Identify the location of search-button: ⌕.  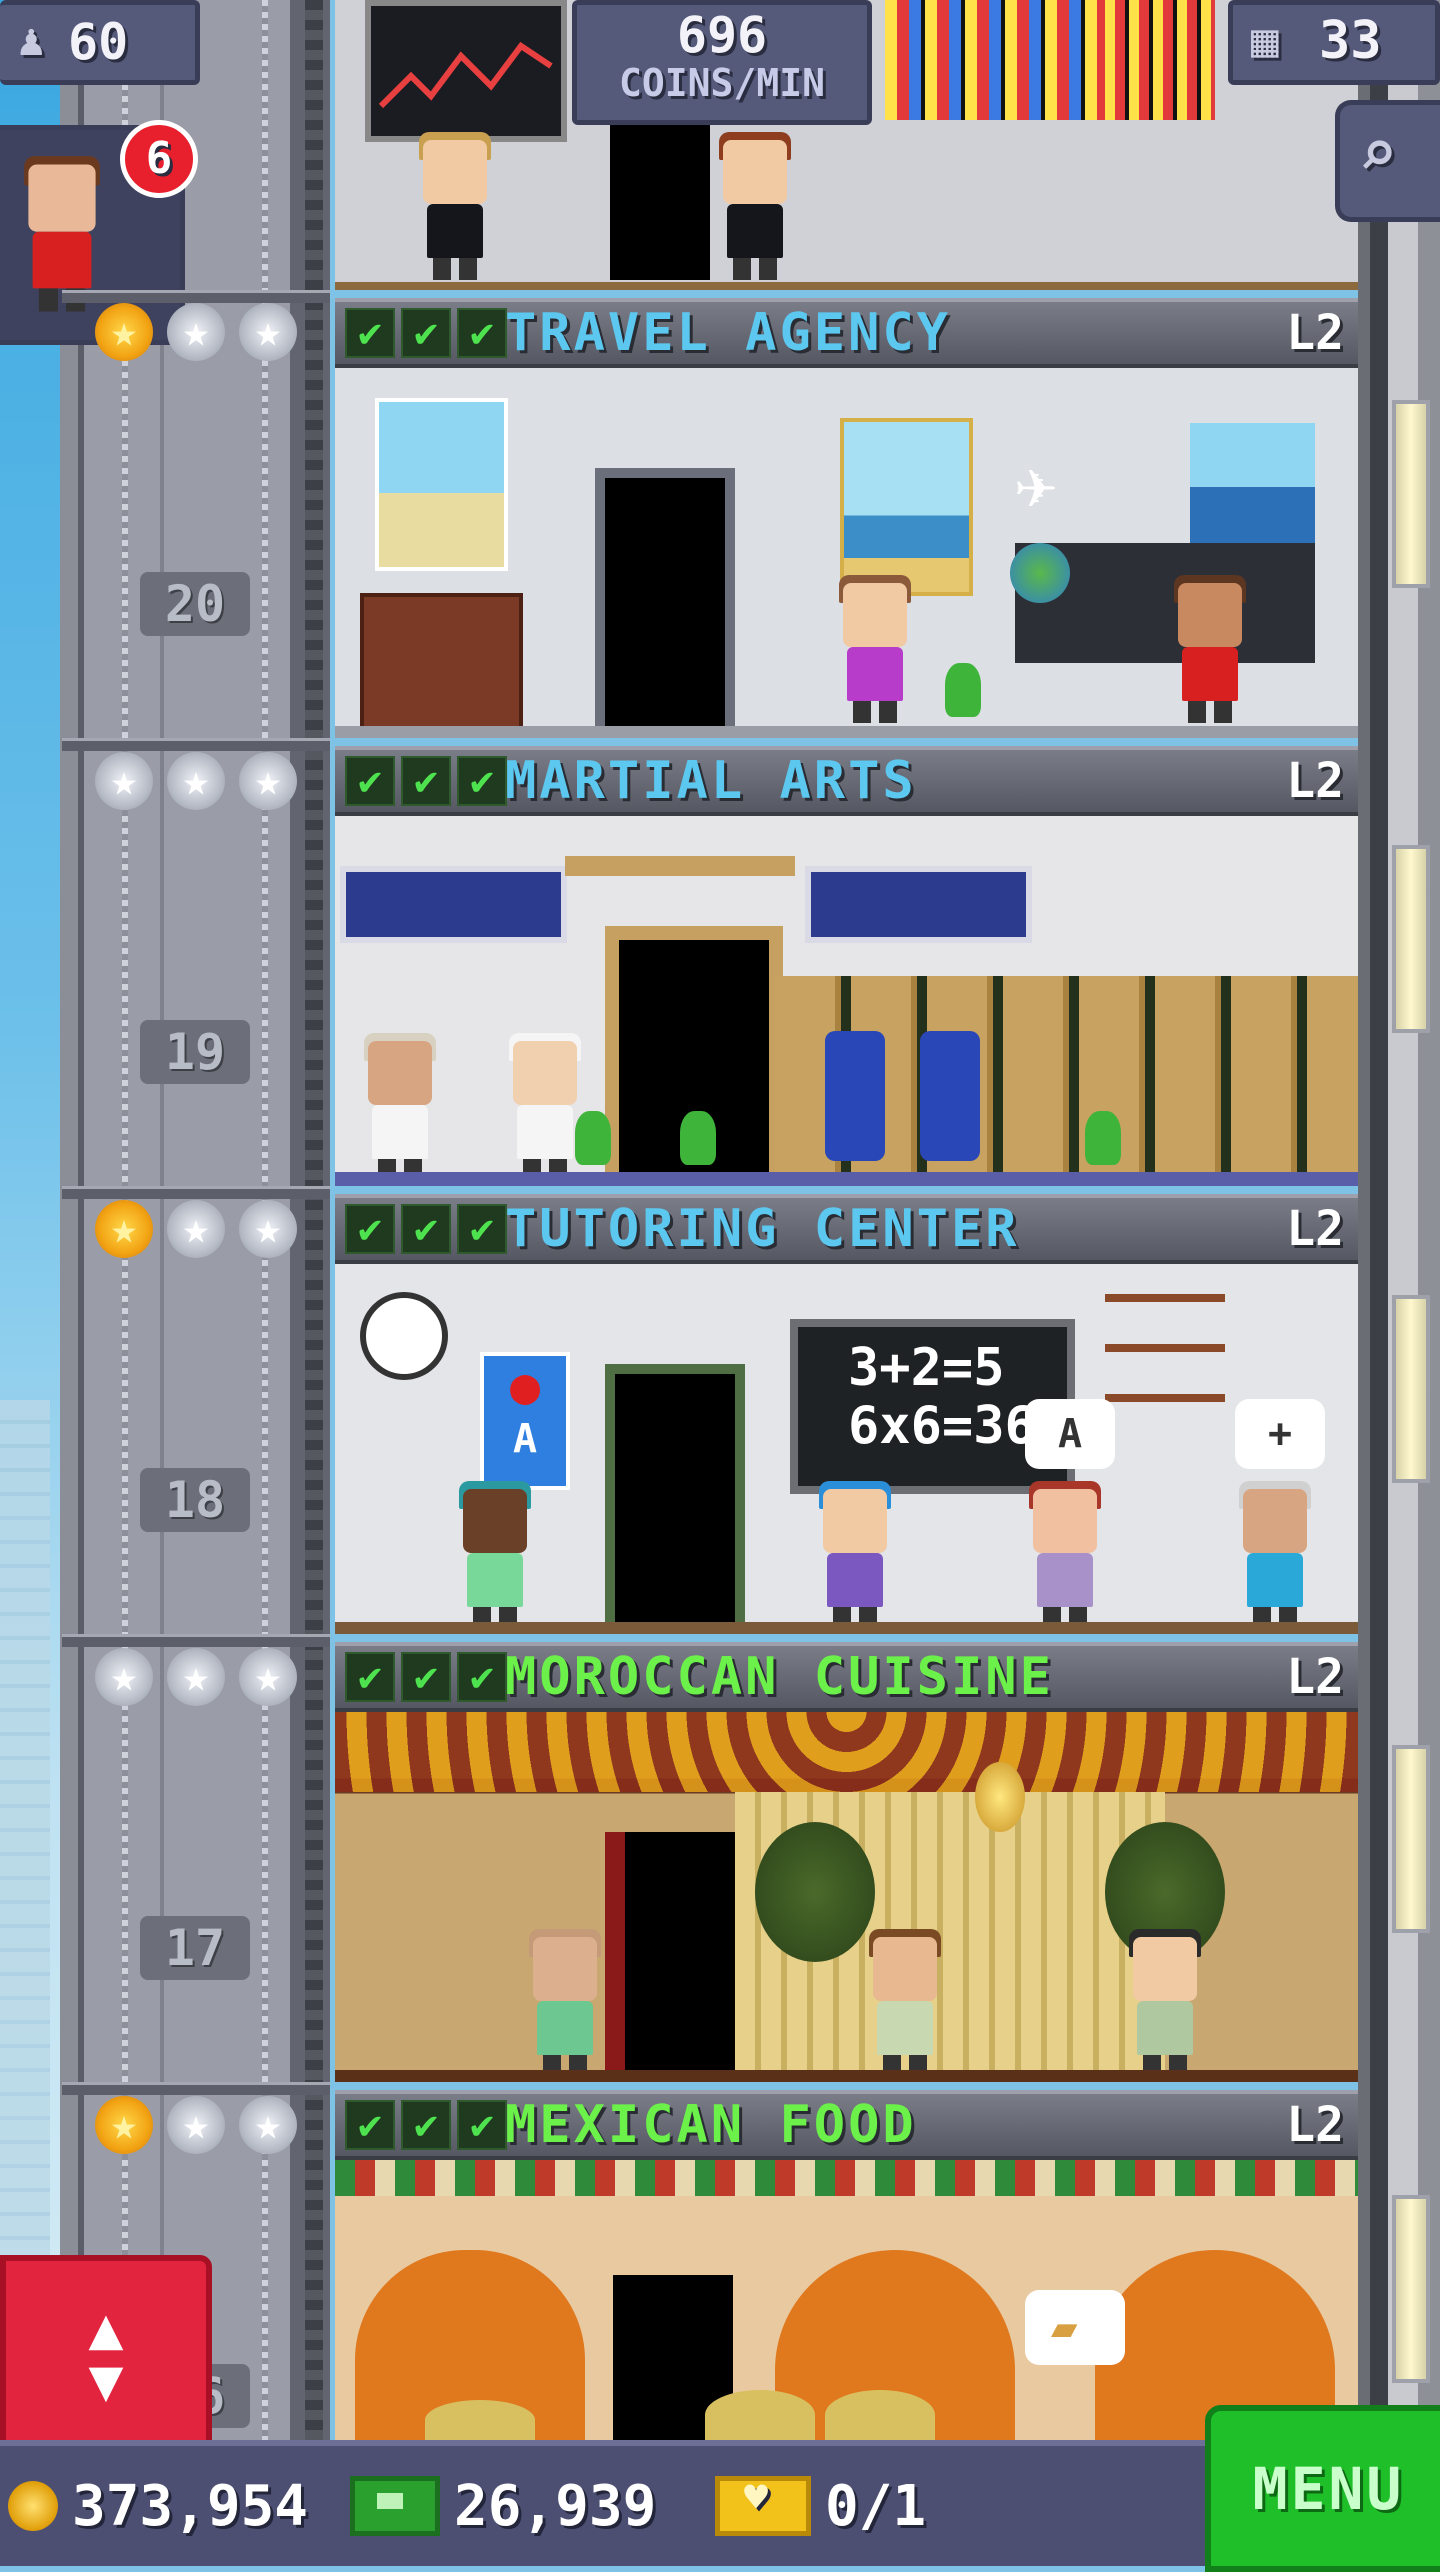
(1387, 161).